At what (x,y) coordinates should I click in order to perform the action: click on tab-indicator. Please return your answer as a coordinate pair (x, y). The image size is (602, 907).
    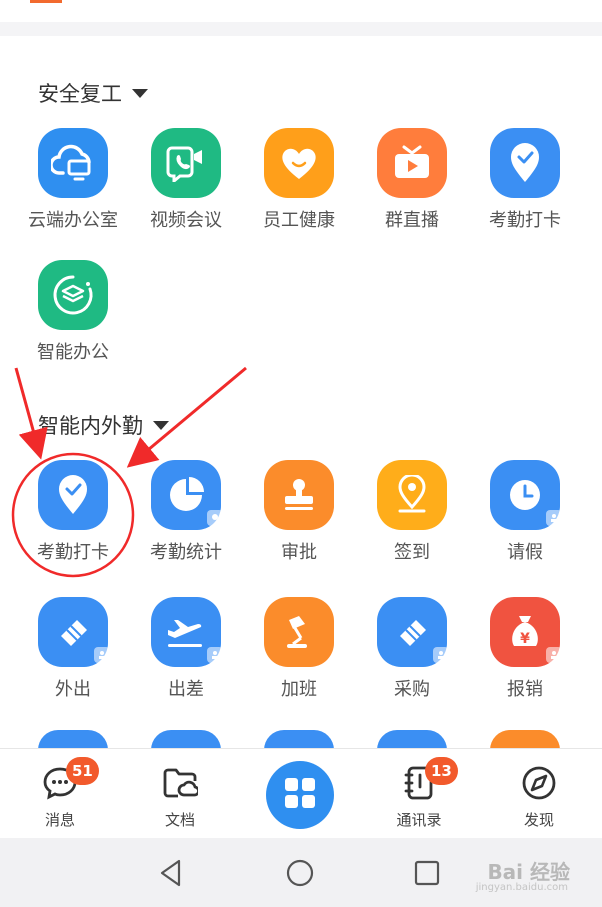
    Looking at the image, I should click on (46, 1).